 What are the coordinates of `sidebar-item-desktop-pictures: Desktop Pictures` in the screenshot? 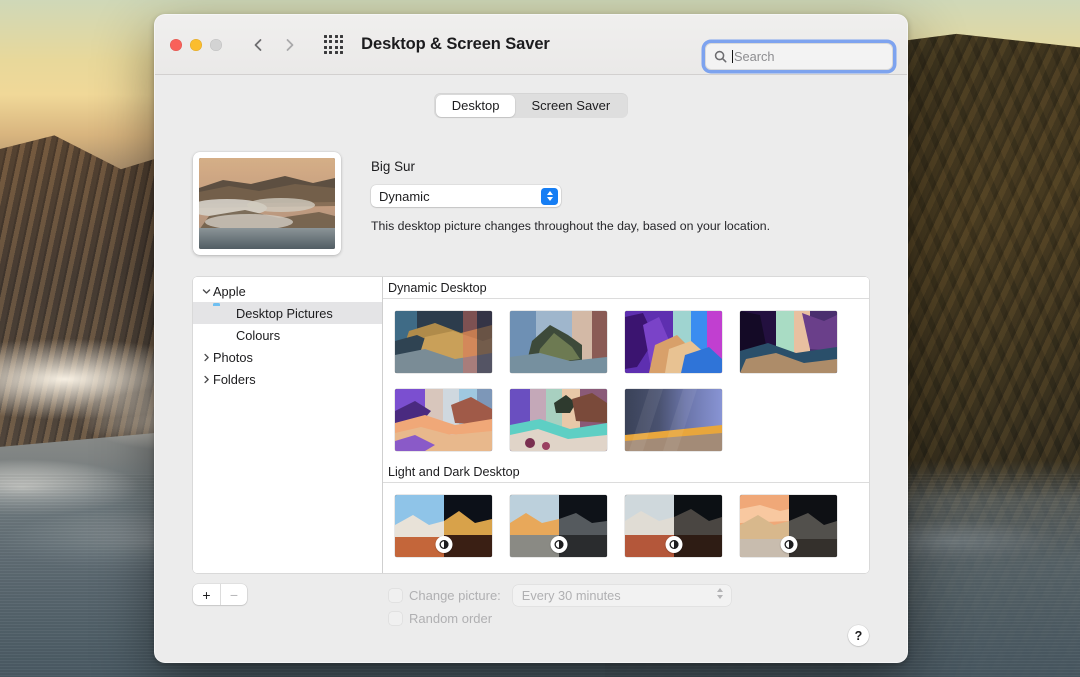 It's located at (287, 313).